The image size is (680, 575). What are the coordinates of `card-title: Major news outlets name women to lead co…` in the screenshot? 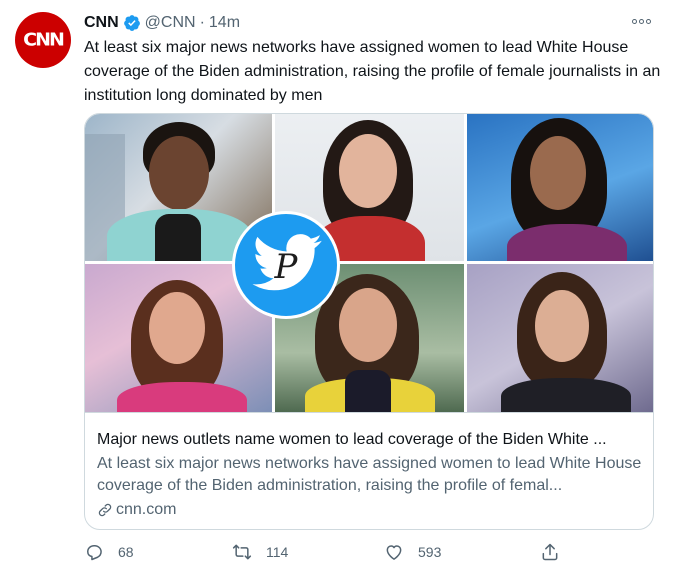 It's located at (370, 440).